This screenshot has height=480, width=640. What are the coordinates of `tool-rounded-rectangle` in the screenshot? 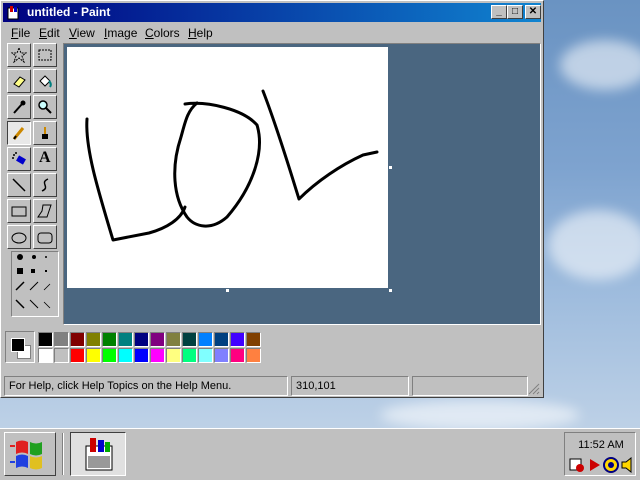 It's located at (45, 237).